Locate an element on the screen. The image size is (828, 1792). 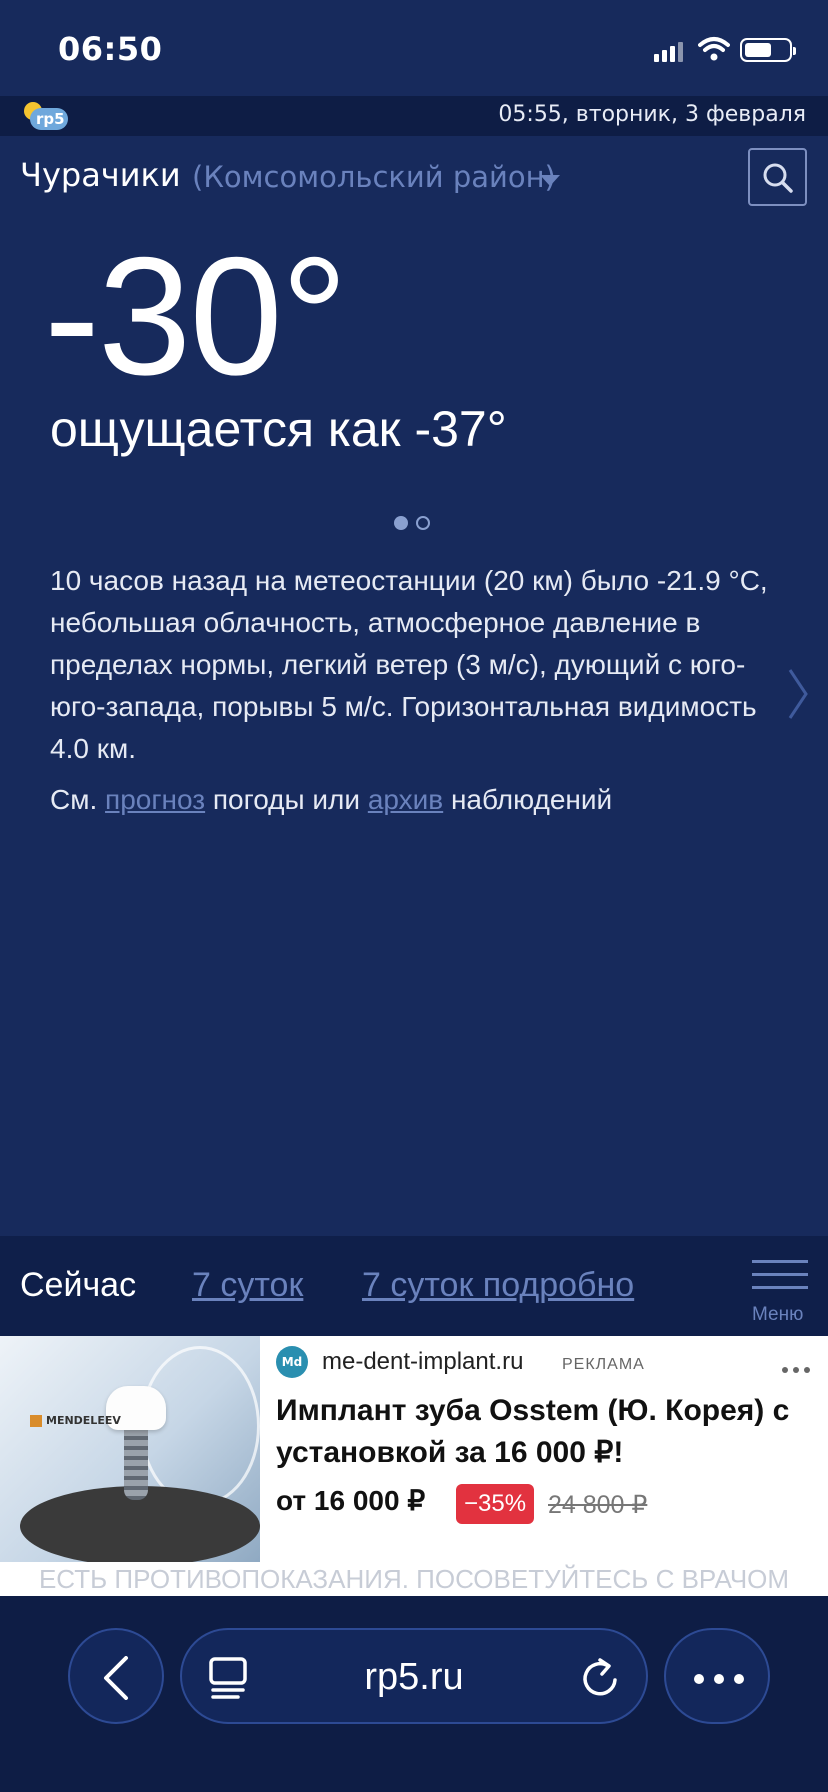
url-text: rp5.ru is located at coordinates (414, 1677).